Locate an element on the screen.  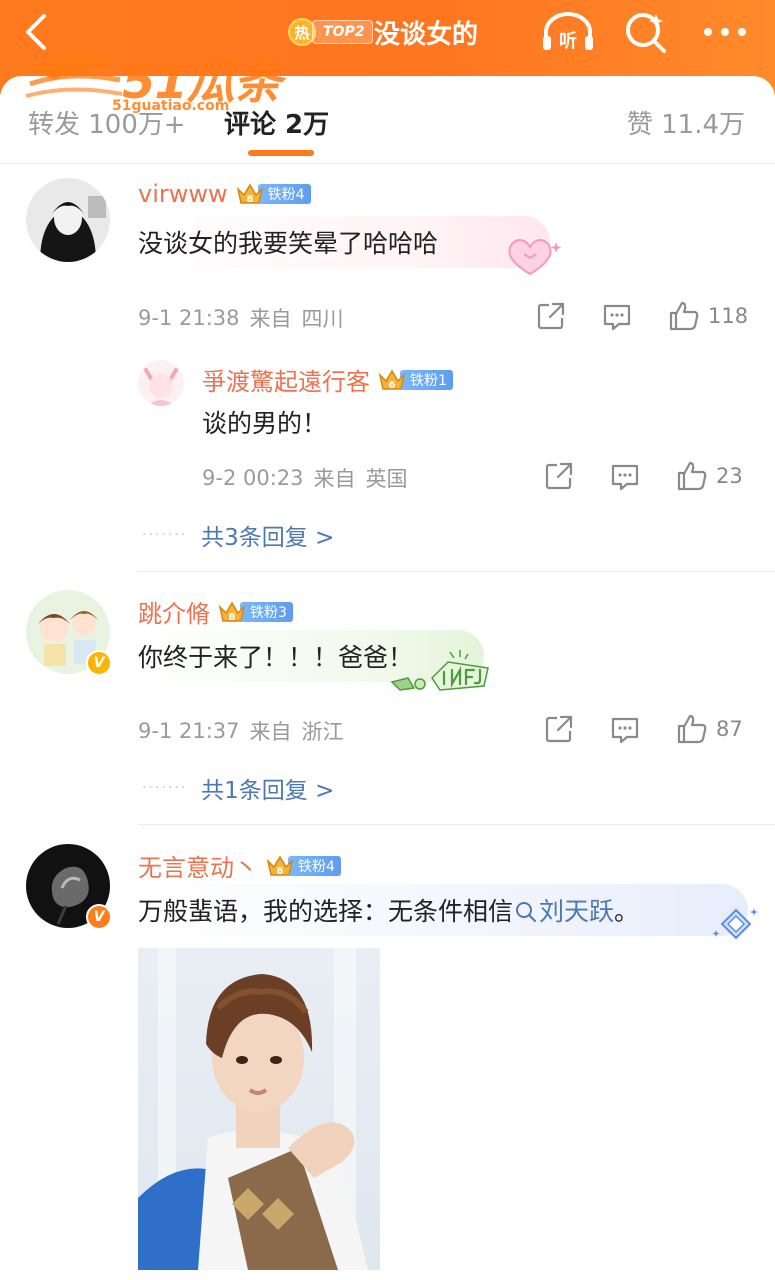
reply-text: 谈的男的！ is located at coordinates (265, 423).